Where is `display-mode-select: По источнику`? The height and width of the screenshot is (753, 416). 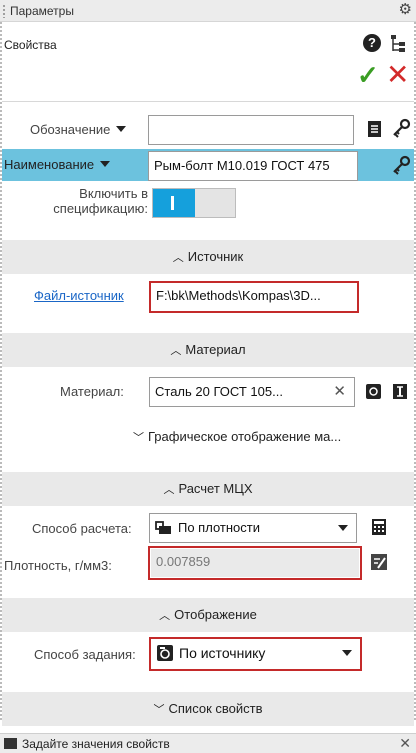 display-mode-select: По источнику is located at coordinates (255, 654).